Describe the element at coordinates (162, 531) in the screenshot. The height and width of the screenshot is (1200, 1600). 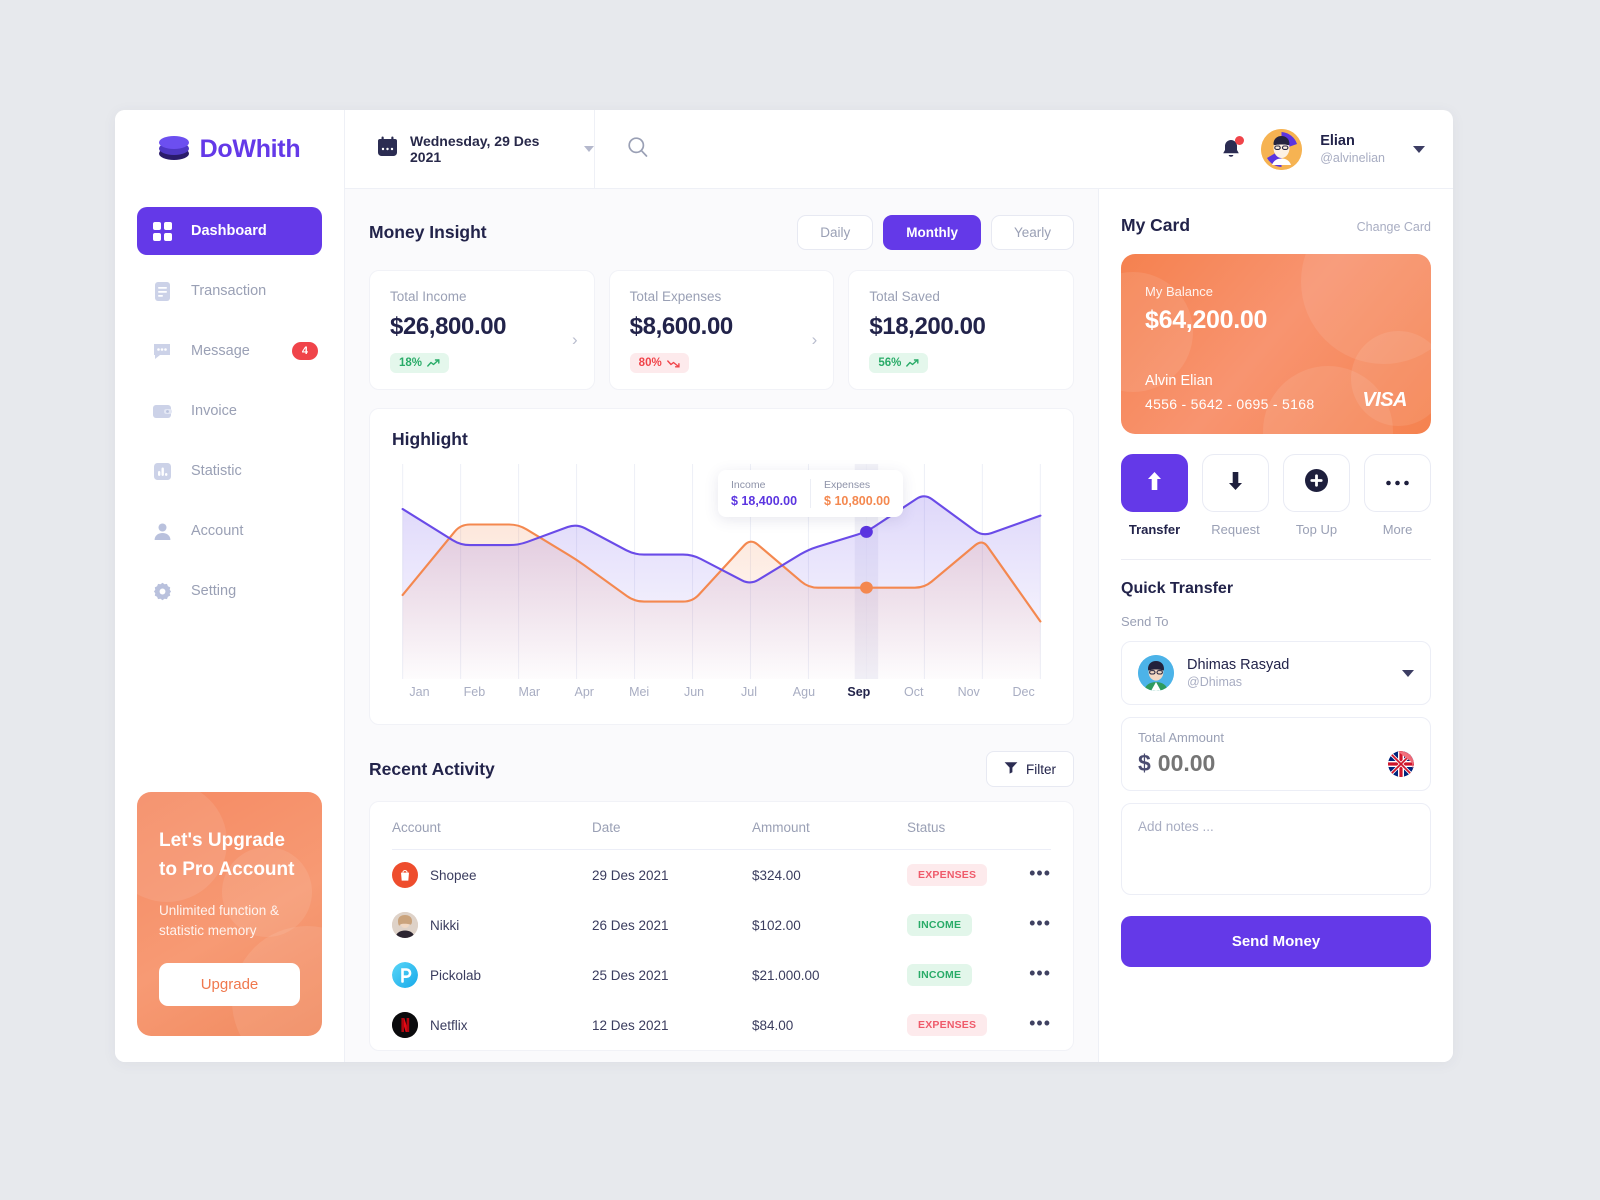
I see `person-icon` at that location.